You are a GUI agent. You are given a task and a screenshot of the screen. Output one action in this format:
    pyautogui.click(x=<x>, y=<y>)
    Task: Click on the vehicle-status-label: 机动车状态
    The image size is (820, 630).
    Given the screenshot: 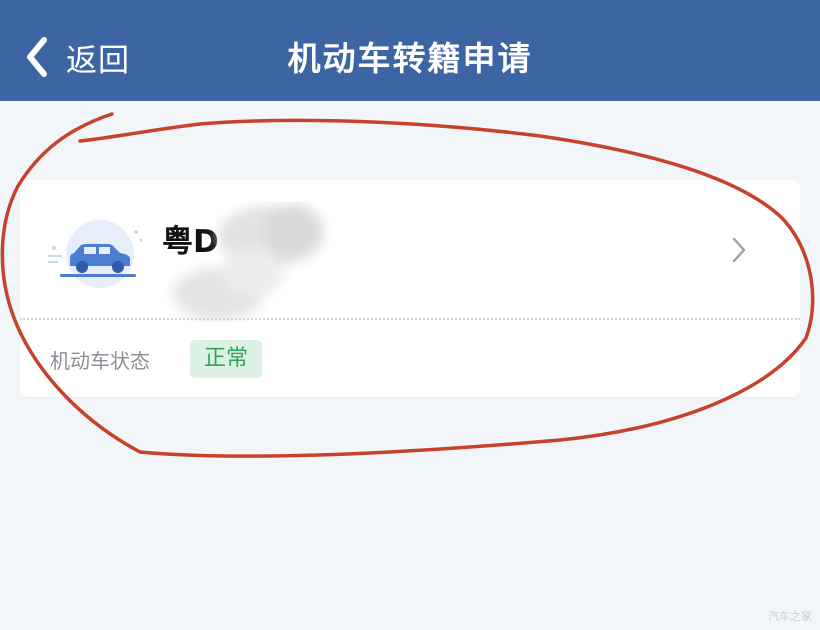 What is the action you would take?
    pyautogui.click(x=100, y=361)
    